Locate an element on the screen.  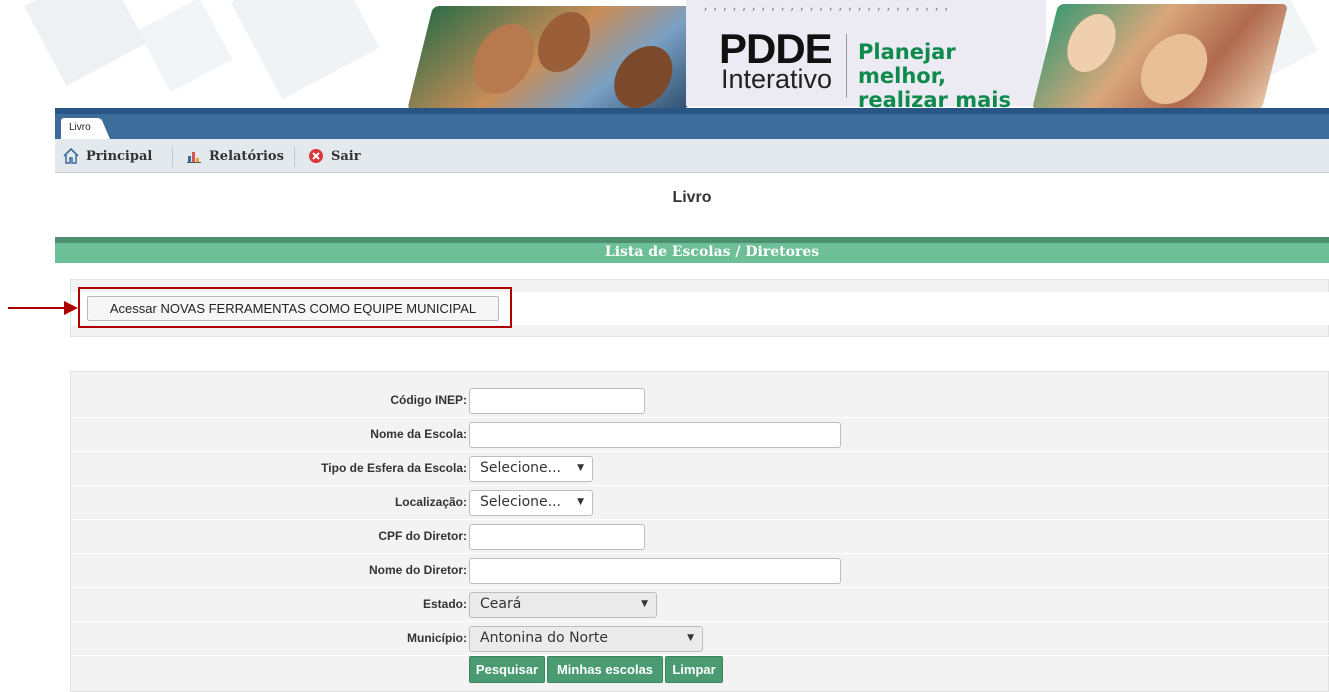
menu-bar: Principal Relatórios Sair is located at coordinates (692, 156).